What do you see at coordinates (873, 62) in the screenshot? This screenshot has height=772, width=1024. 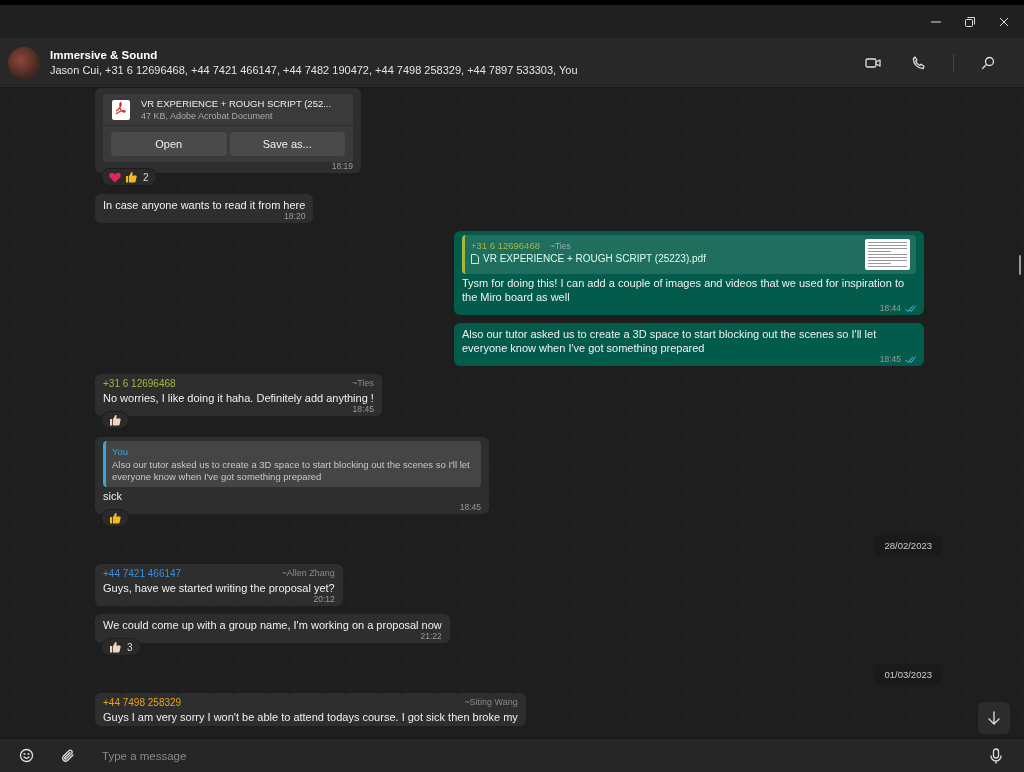 I see `video-camera-icon` at bounding box center [873, 62].